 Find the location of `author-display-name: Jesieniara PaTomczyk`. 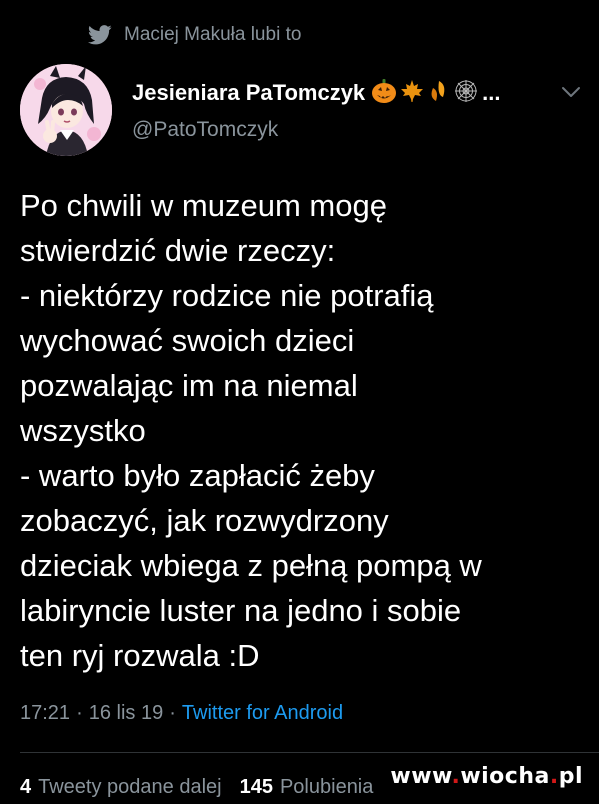

author-display-name: Jesieniara PaTomczyk is located at coordinates (248, 93).